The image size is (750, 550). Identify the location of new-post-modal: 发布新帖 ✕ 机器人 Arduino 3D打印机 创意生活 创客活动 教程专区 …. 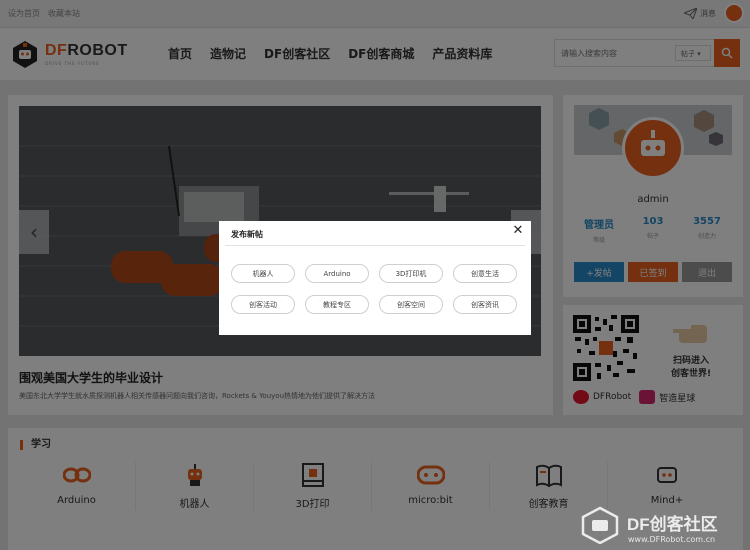
(375, 278).